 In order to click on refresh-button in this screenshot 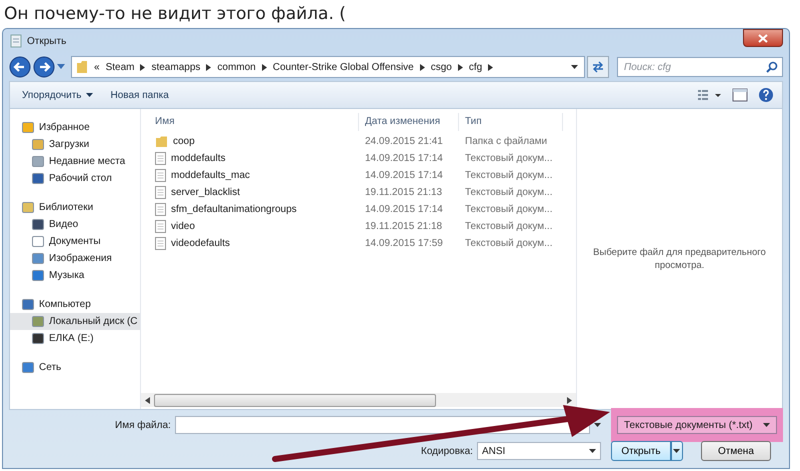, I will do `click(598, 67)`.